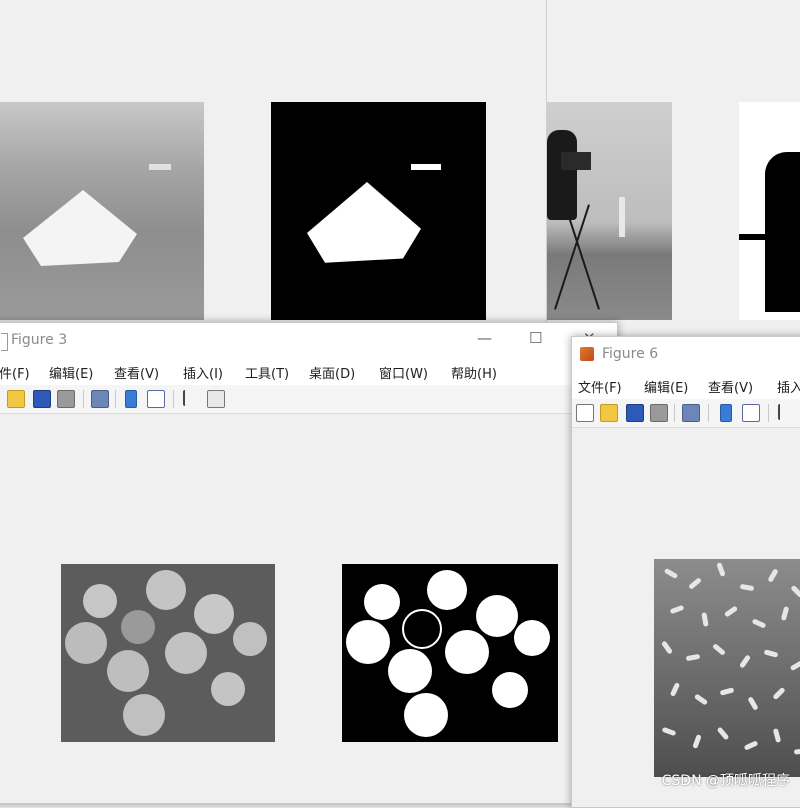 Image resolution: width=800 pixels, height=808 pixels. I want to click on menu-bar: 文件(F) 编辑(E) 查看(V) 插入, so click(686, 386).